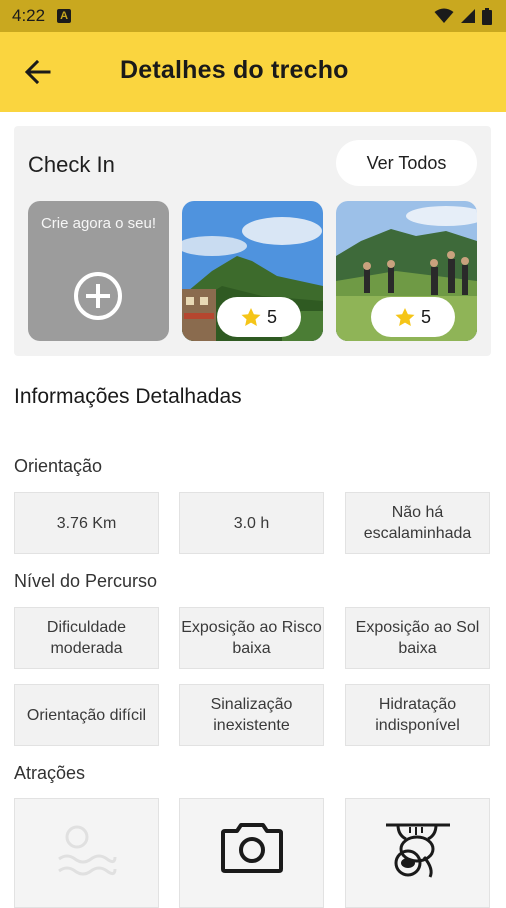 The width and height of the screenshot is (506, 908). What do you see at coordinates (71, 164) in the screenshot?
I see `checkin-title: Check In` at bounding box center [71, 164].